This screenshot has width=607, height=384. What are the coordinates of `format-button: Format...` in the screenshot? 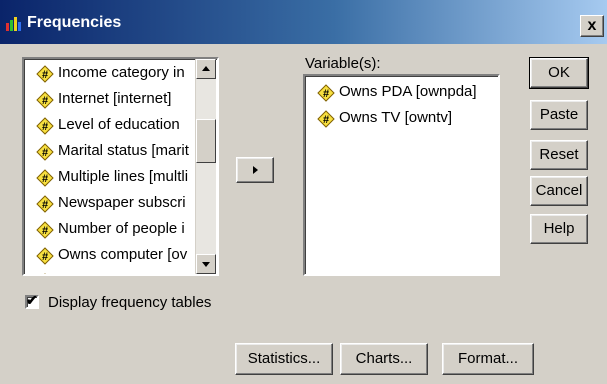 It's located at (488, 359).